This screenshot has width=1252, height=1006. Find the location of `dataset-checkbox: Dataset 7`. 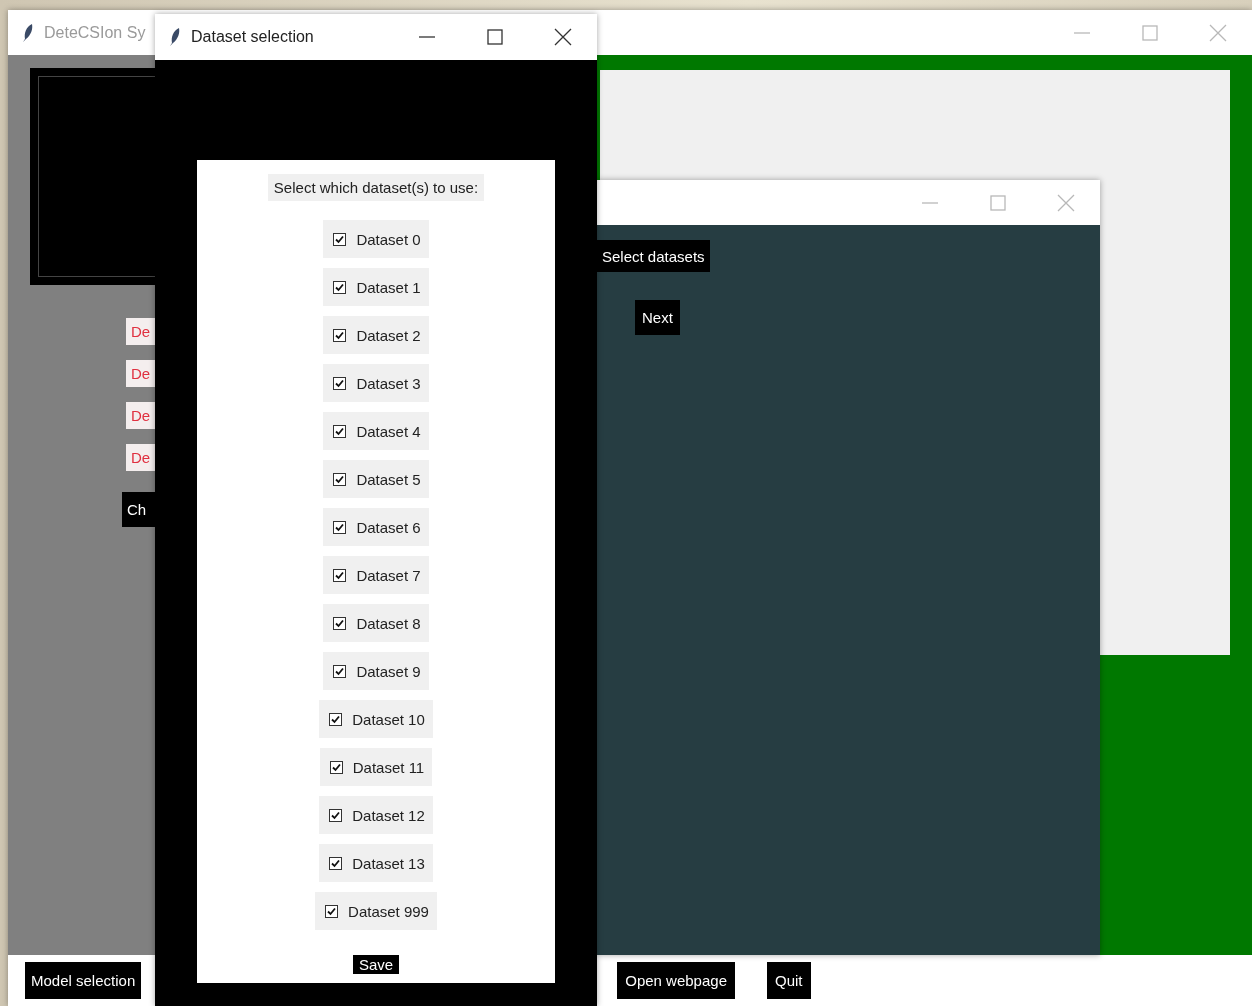

dataset-checkbox: Dataset 7 is located at coordinates (376, 575).